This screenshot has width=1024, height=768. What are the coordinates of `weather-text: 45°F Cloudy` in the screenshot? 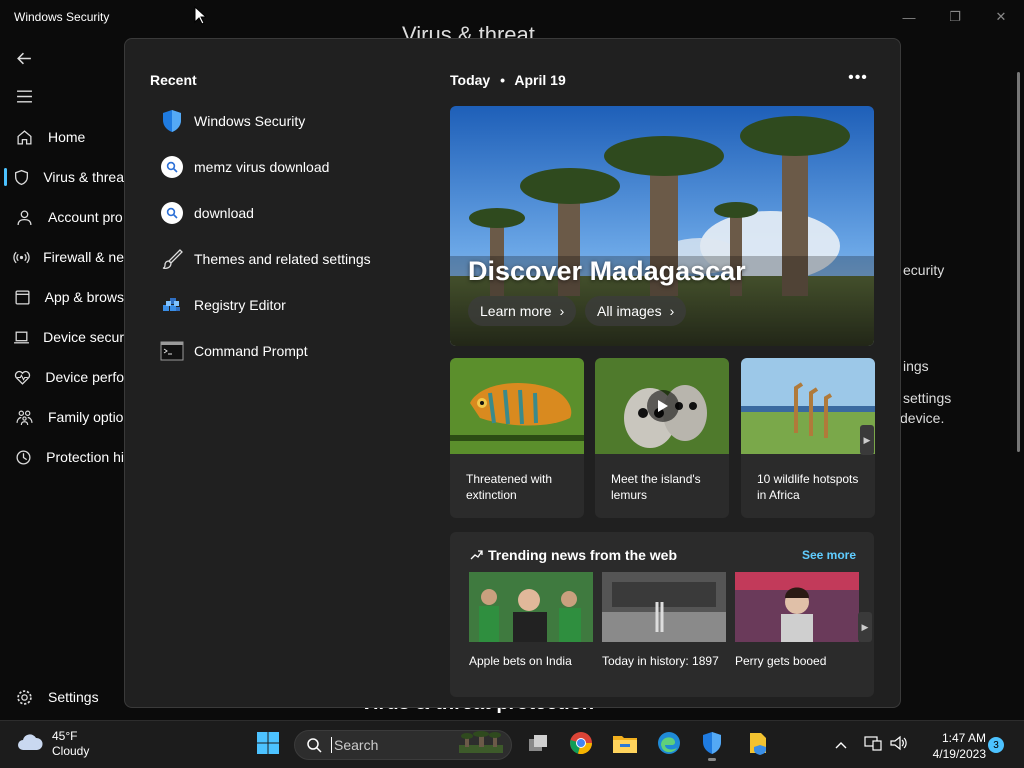 It's located at (70, 744).